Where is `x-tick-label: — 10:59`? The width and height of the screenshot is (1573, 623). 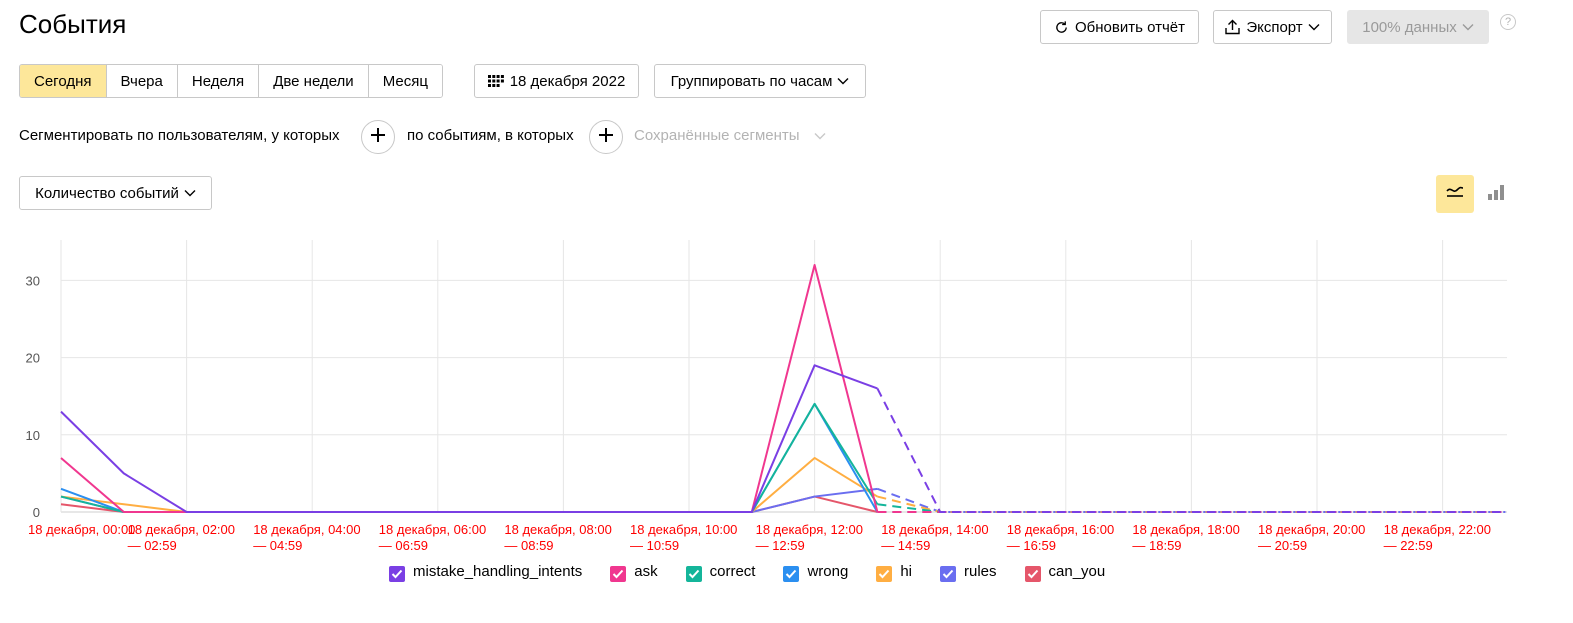 x-tick-label: — 10:59 is located at coordinates (654, 545).